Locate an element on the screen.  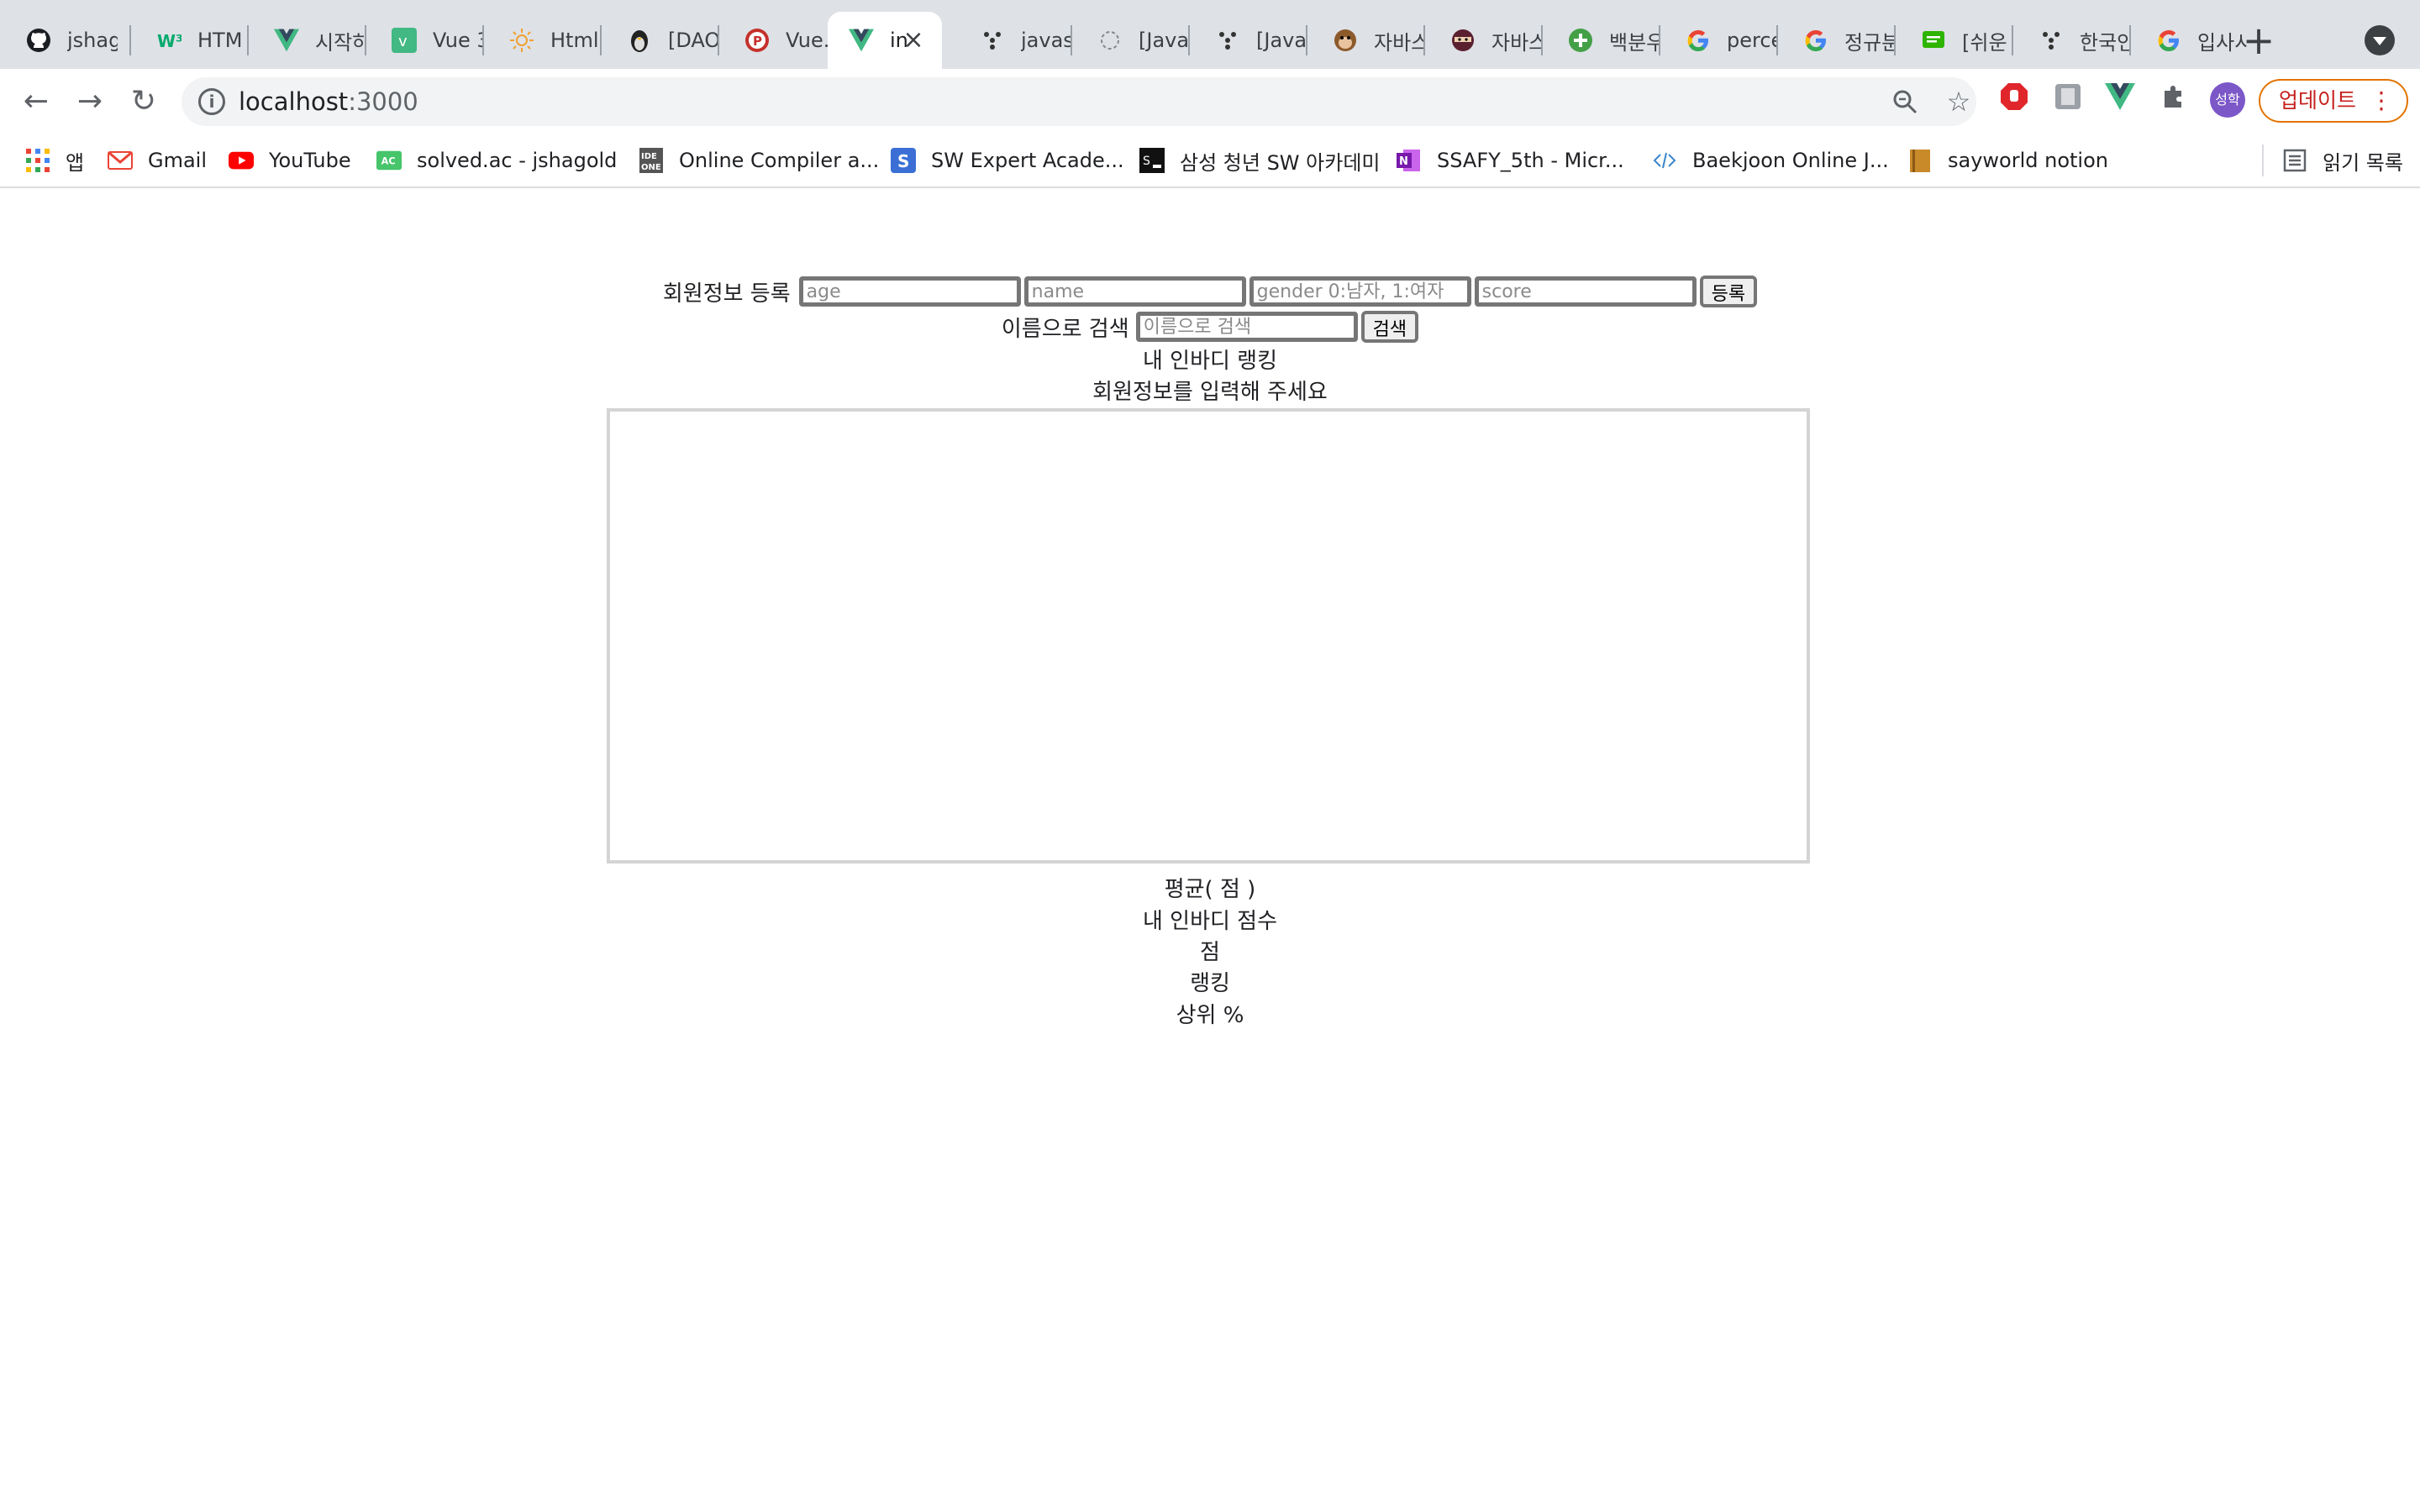
bookmark-item: S 삼성 청년 SW 아카데미 is located at coordinates (1260, 160).